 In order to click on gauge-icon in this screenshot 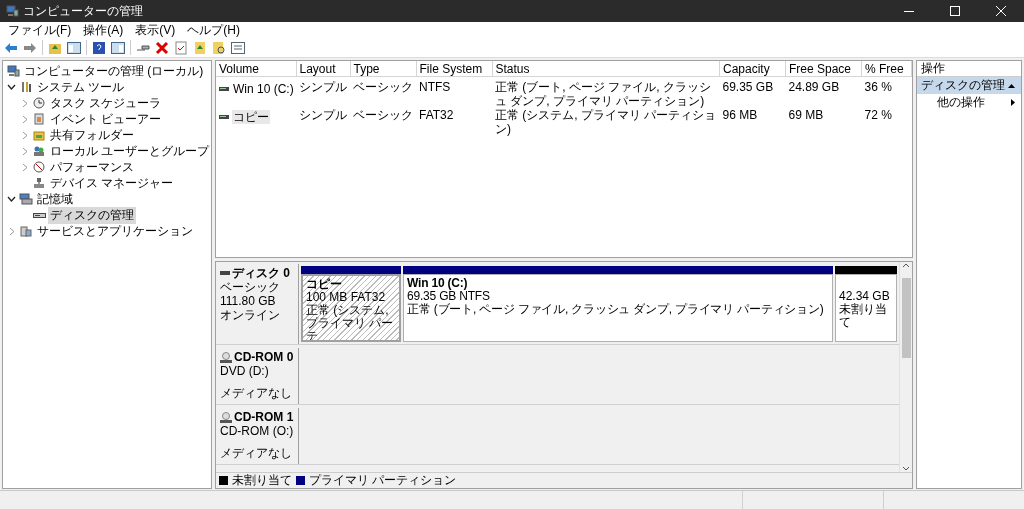, I will do `click(39, 167)`.